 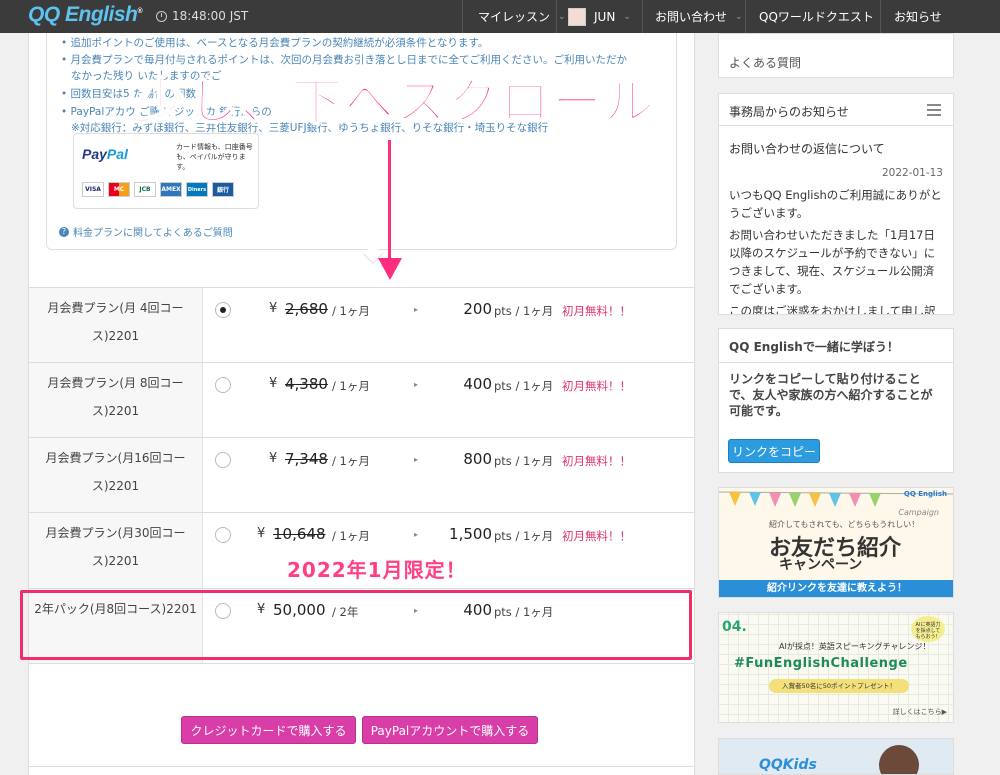 I want to click on nav-news: お知らせ, so click(x=918, y=16).